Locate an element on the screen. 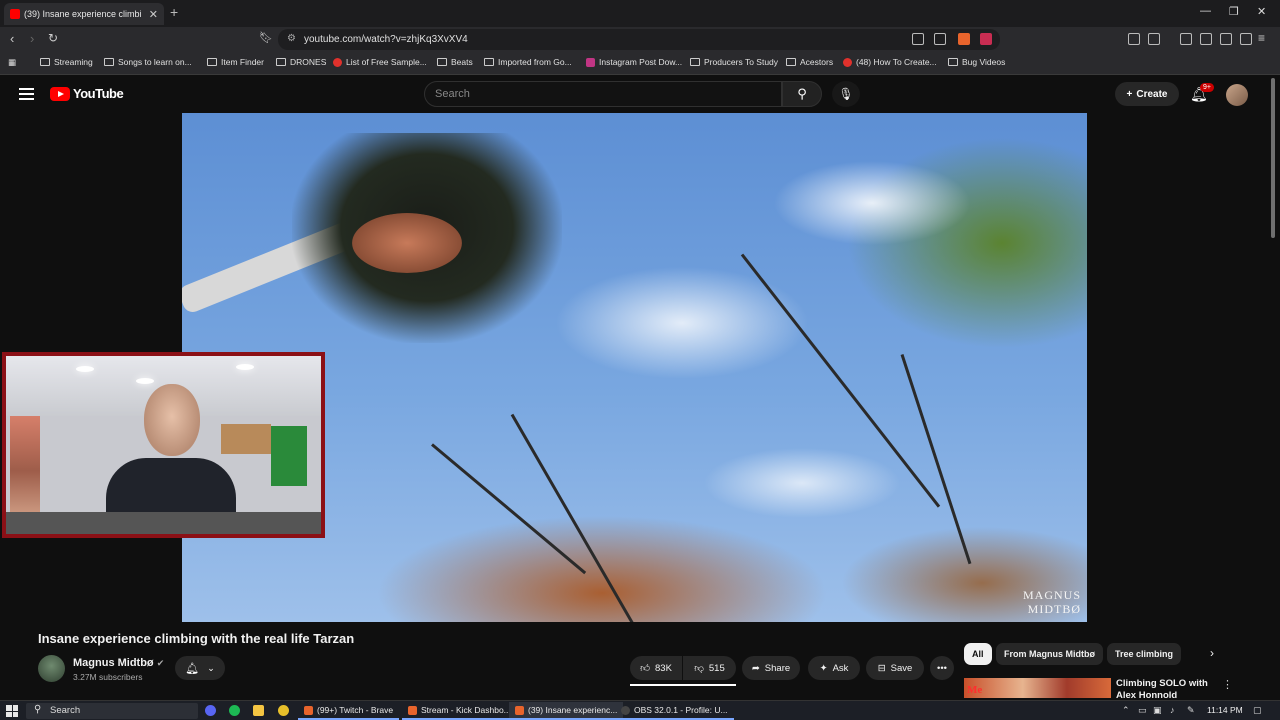  search-input: Search is located at coordinates (603, 94).